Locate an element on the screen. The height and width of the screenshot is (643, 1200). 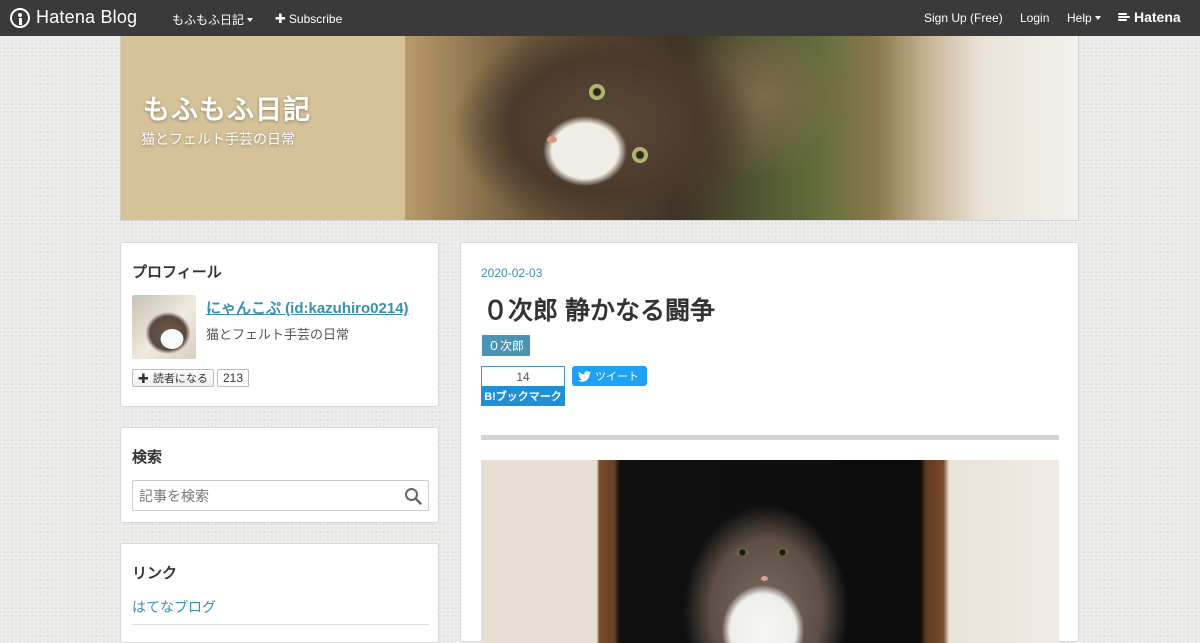
bookmark-count: 14 is located at coordinates (523, 376).